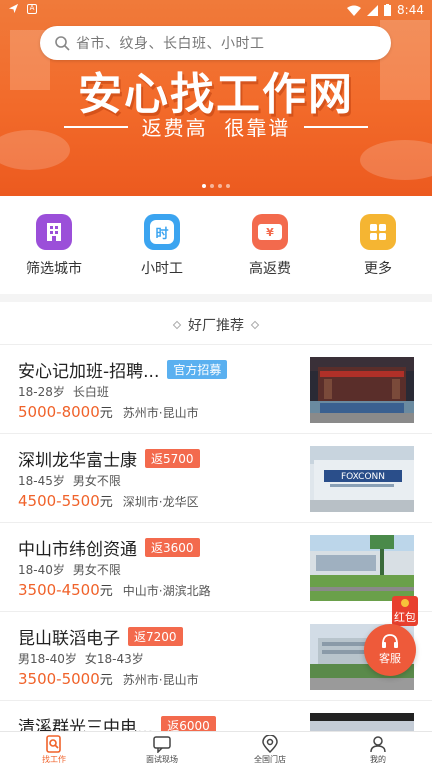 The image size is (432, 768). I want to click on hour-icon: 时, so click(162, 232).